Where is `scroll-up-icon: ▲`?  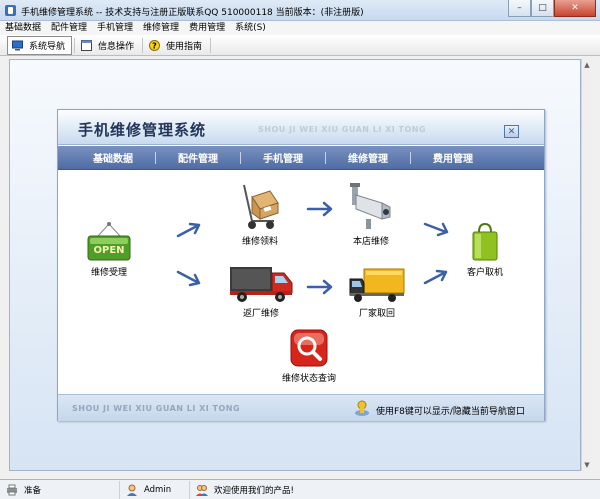
scroll-up-icon: ▲ is located at coordinates (587, 65).